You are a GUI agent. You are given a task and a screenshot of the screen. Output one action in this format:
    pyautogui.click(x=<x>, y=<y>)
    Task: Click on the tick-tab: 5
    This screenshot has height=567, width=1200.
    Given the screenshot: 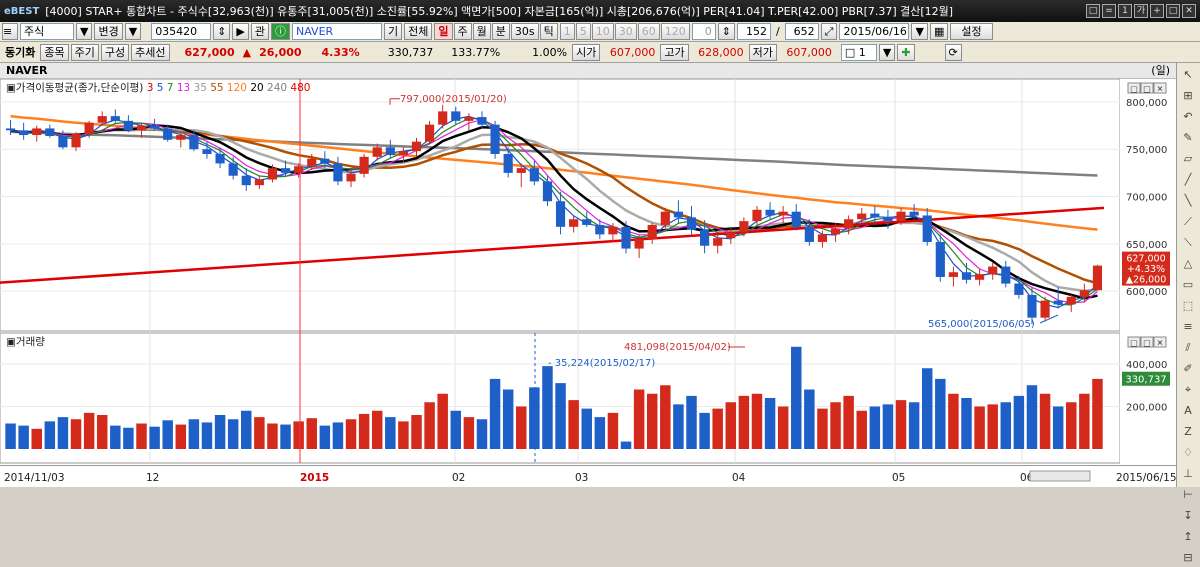 What is the action you would take?
    pyautogui.click(x=583, y=31)
    